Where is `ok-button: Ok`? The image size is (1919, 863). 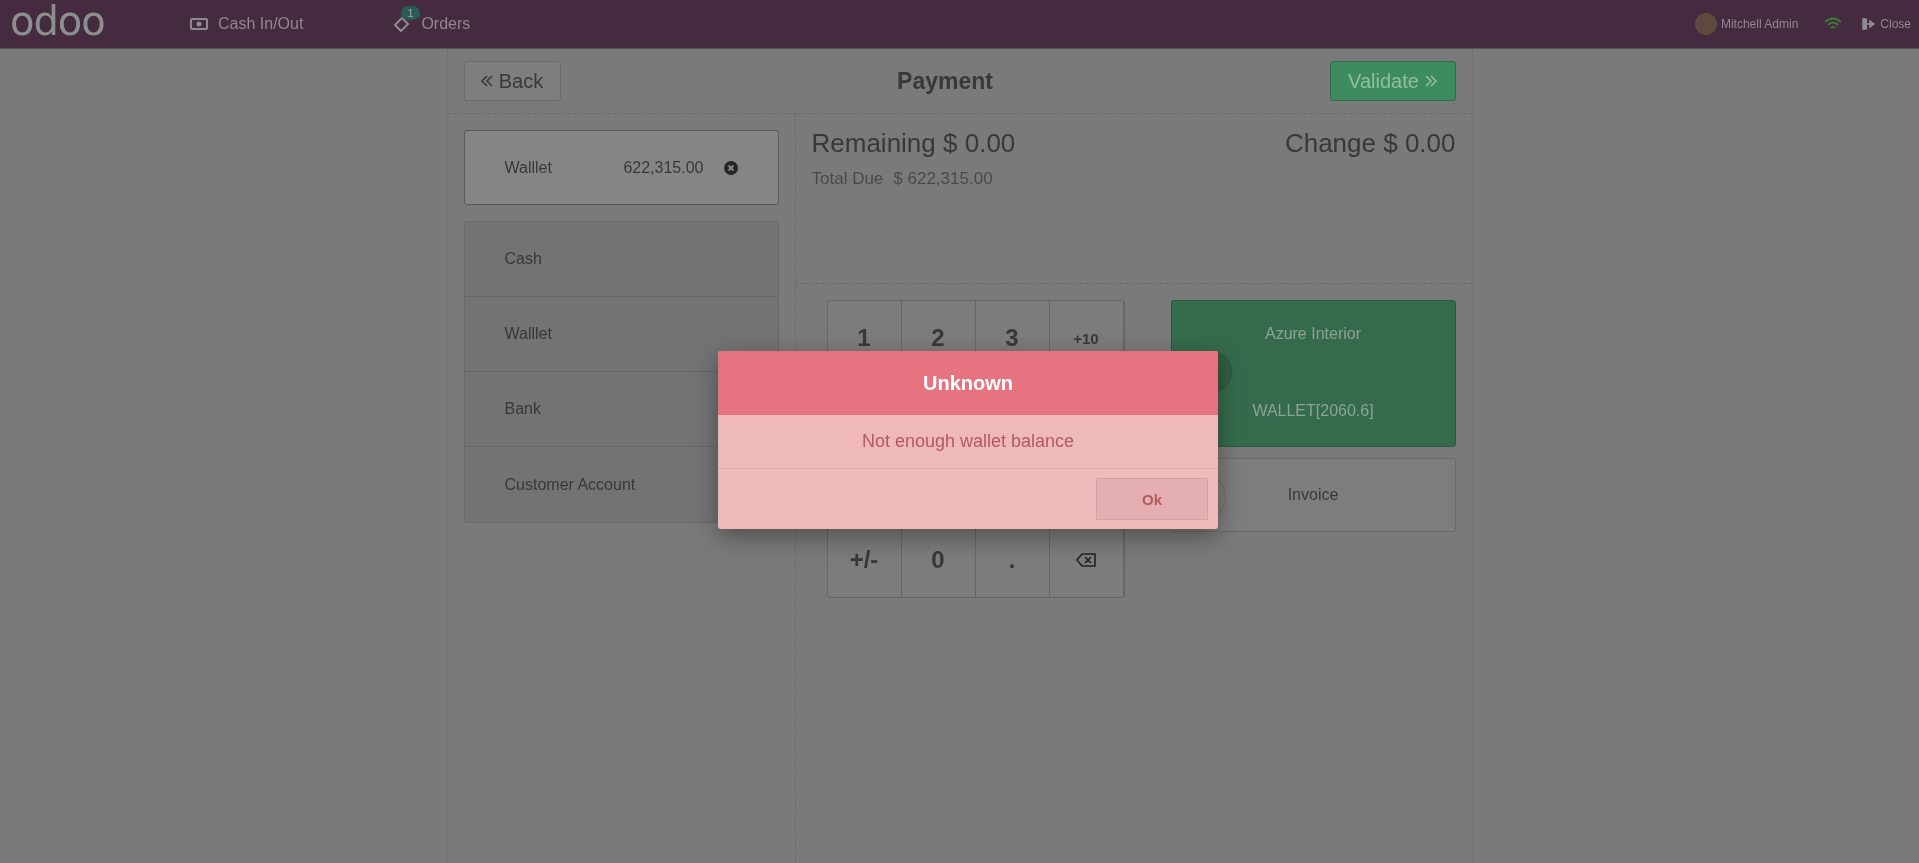 ok-button: Ok is located at coordinates (1152, 499).